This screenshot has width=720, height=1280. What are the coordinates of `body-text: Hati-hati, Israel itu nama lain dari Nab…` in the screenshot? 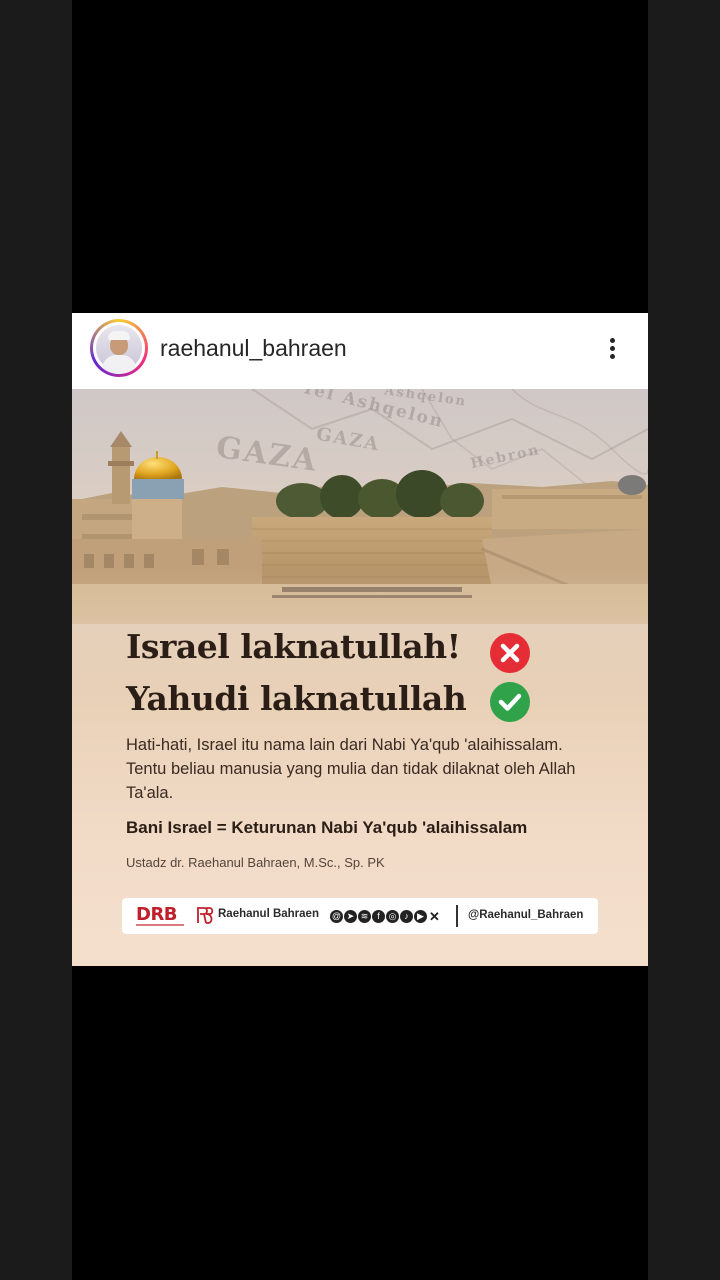 It's located at (351, 769).